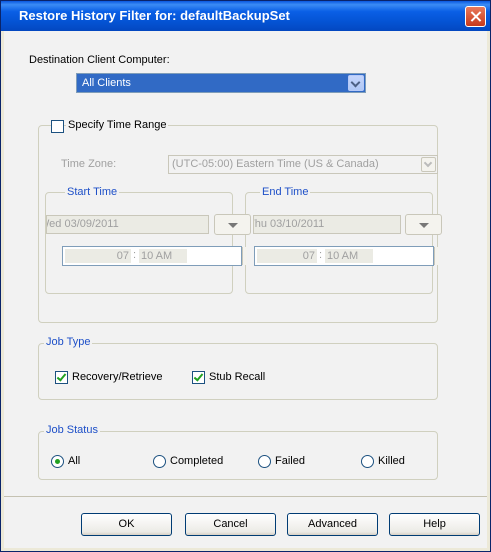 This screenshot has height=552, width=491. I want to click on time-zone-chevron-down-icon, so click(428, 164).